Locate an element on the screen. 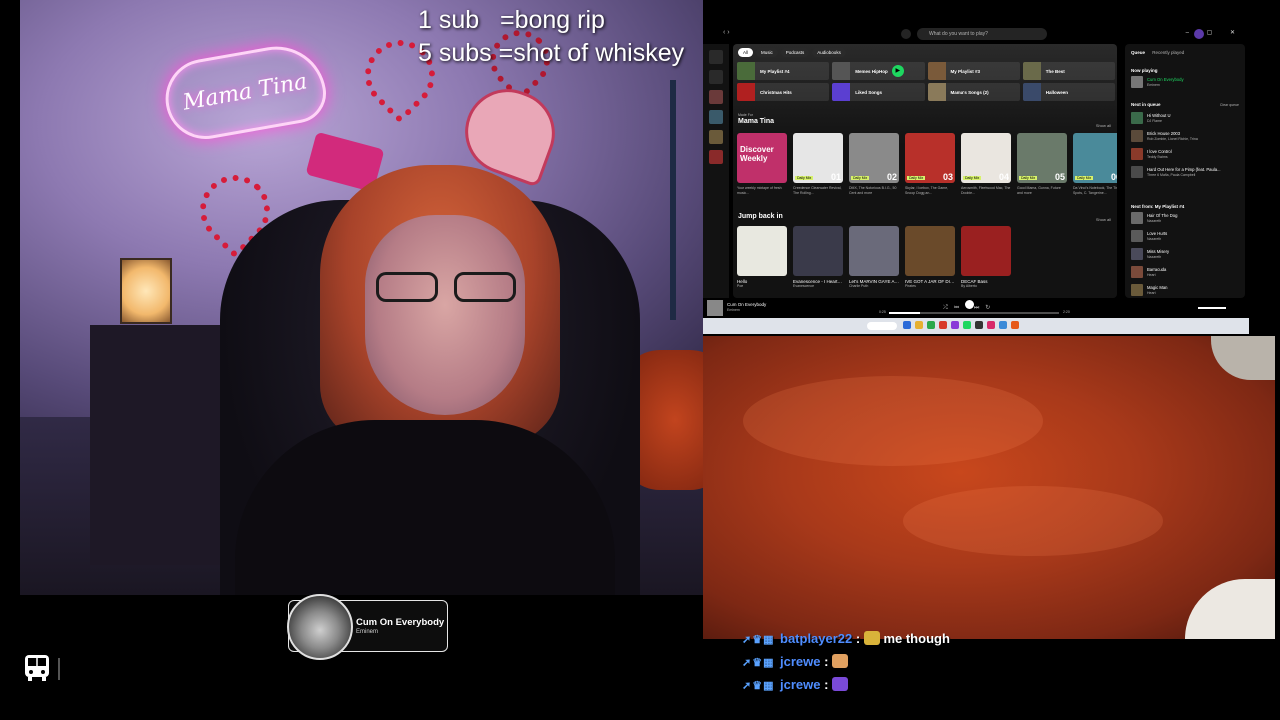 This screenshot has width=1280, height=720. made-for-title: Mama Tina is located at coordinates (756, 121).